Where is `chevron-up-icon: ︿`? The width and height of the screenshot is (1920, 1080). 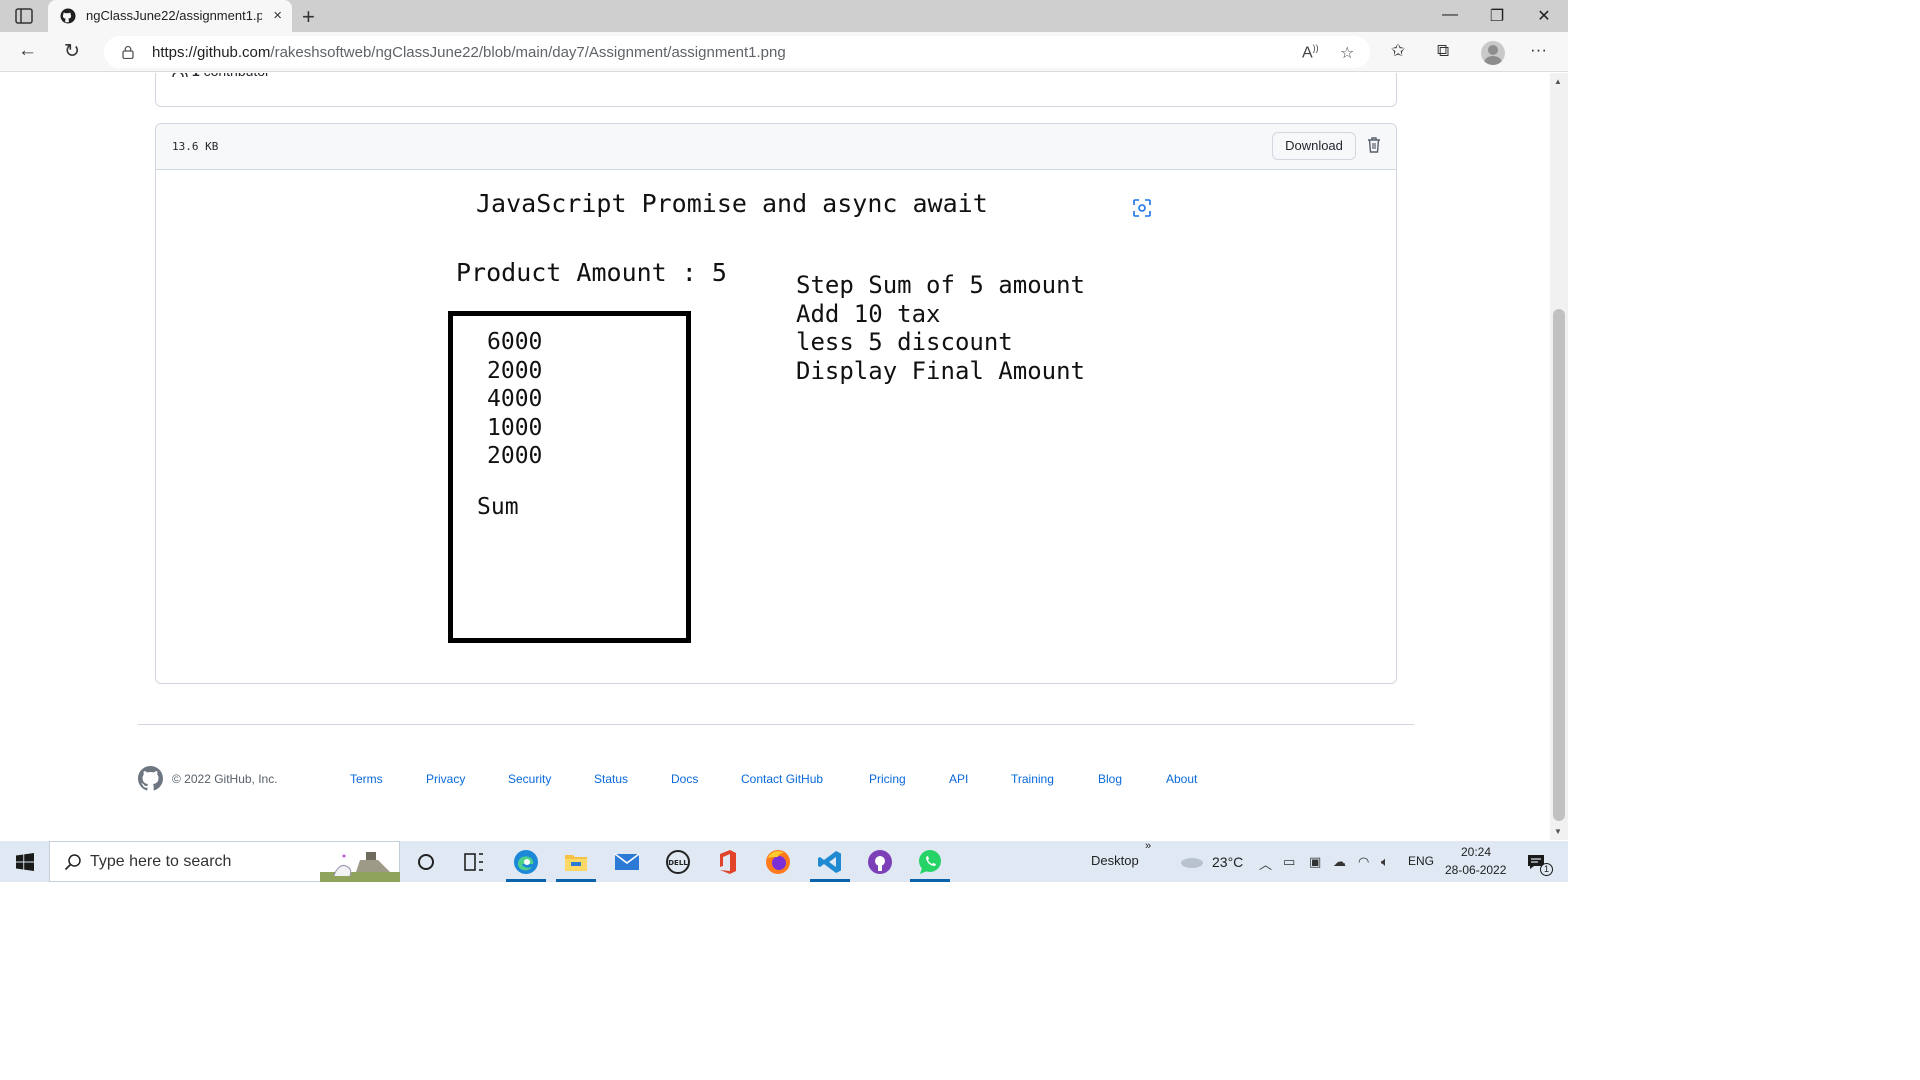 chevron-up-icon: ︿ is located at coordinates (1265, 863).